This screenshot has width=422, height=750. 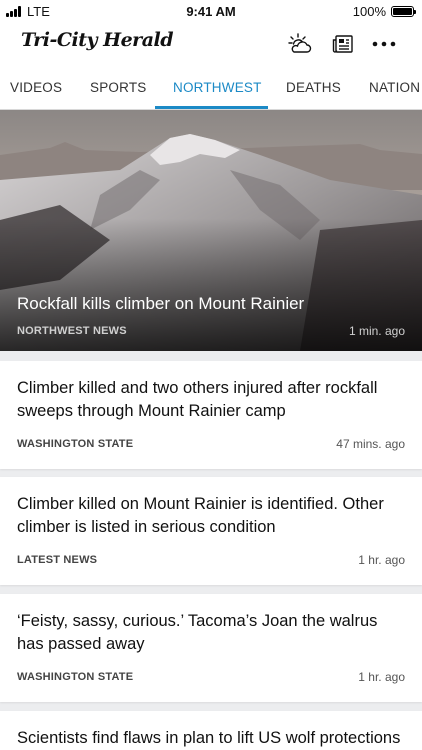 I want to click on tab-deaths: DEATHS, so click(x=313, y=87).